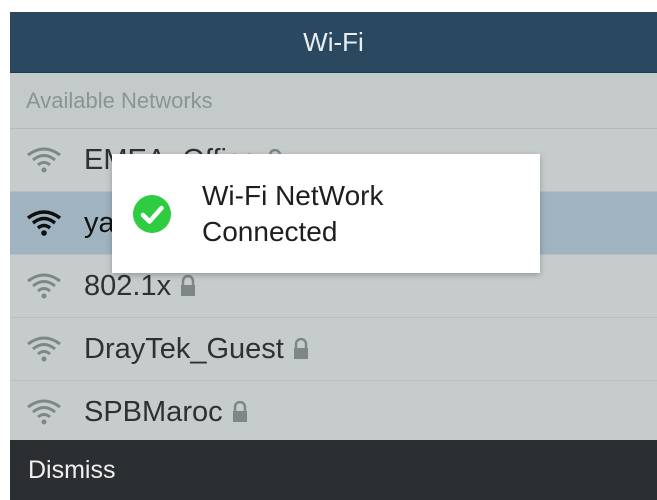  I want to click on network-item-draytek-guest: DrayTek_Guest, so click(333, 349).